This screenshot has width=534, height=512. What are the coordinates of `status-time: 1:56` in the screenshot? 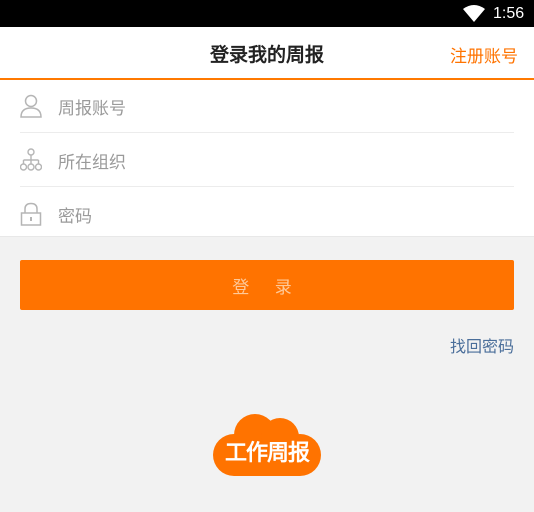 It's located at (509, 13).